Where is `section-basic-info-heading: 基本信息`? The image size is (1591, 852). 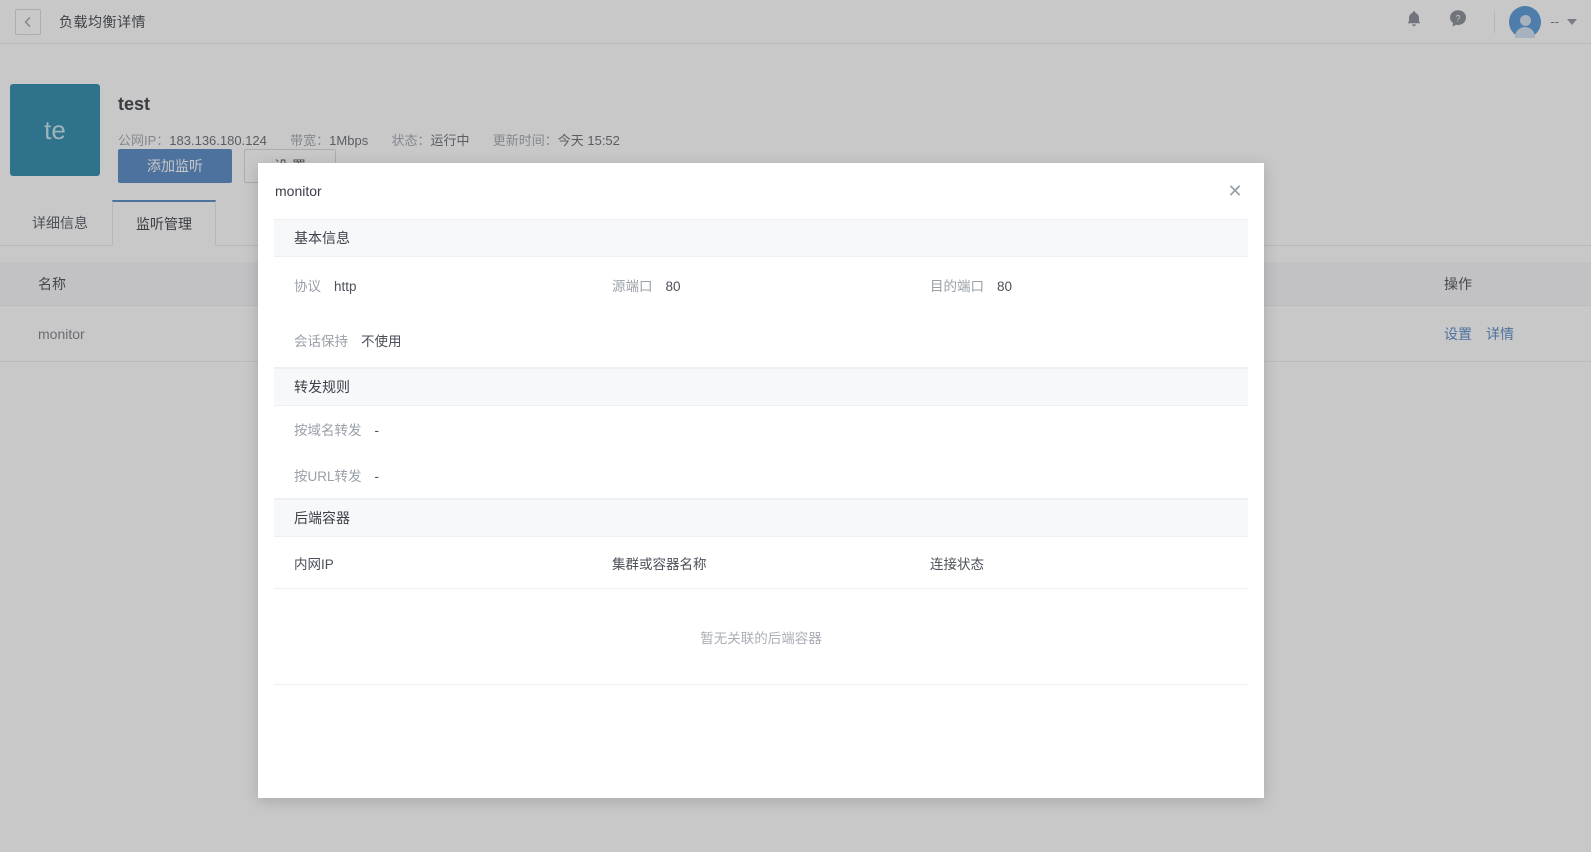
section-basic-info-heading: 基本信息 is located at coordinates (761, 238).